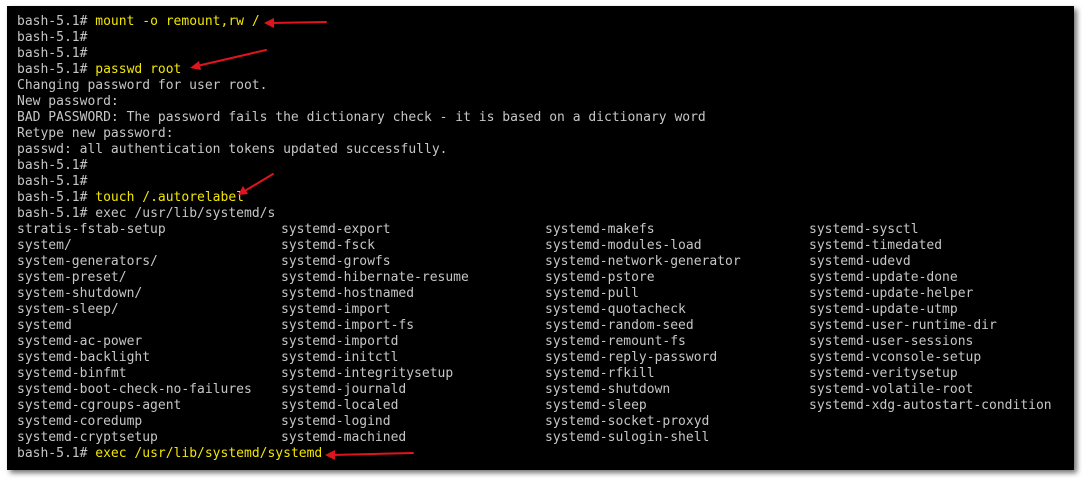 The height and width of the screenshot is (480, 1083). Describe the element at coordinates (864, 229) in the screenshot. I see `completion-entry: systemd-sysctl` at that location.